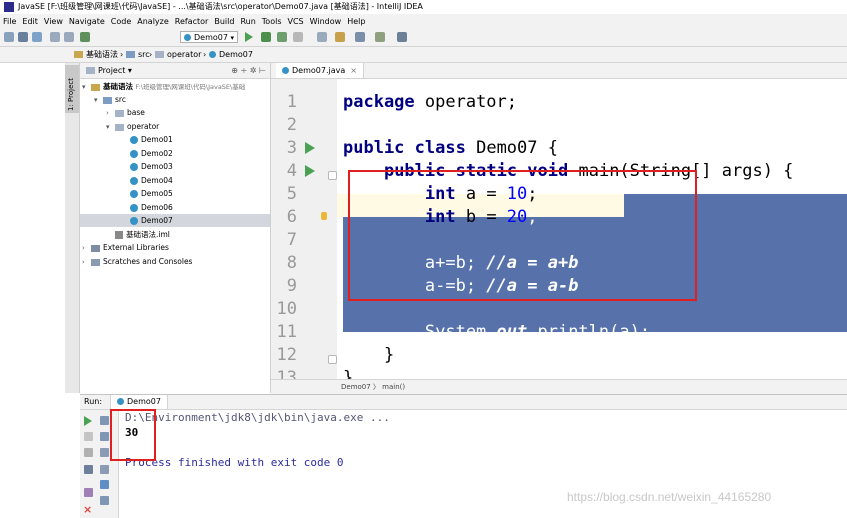 Image resolution: width=847 pixels, height=518 pixels. Describe the element at coordinates (121, 21) in the screenshot. I see `menu-code: Code` at that location.